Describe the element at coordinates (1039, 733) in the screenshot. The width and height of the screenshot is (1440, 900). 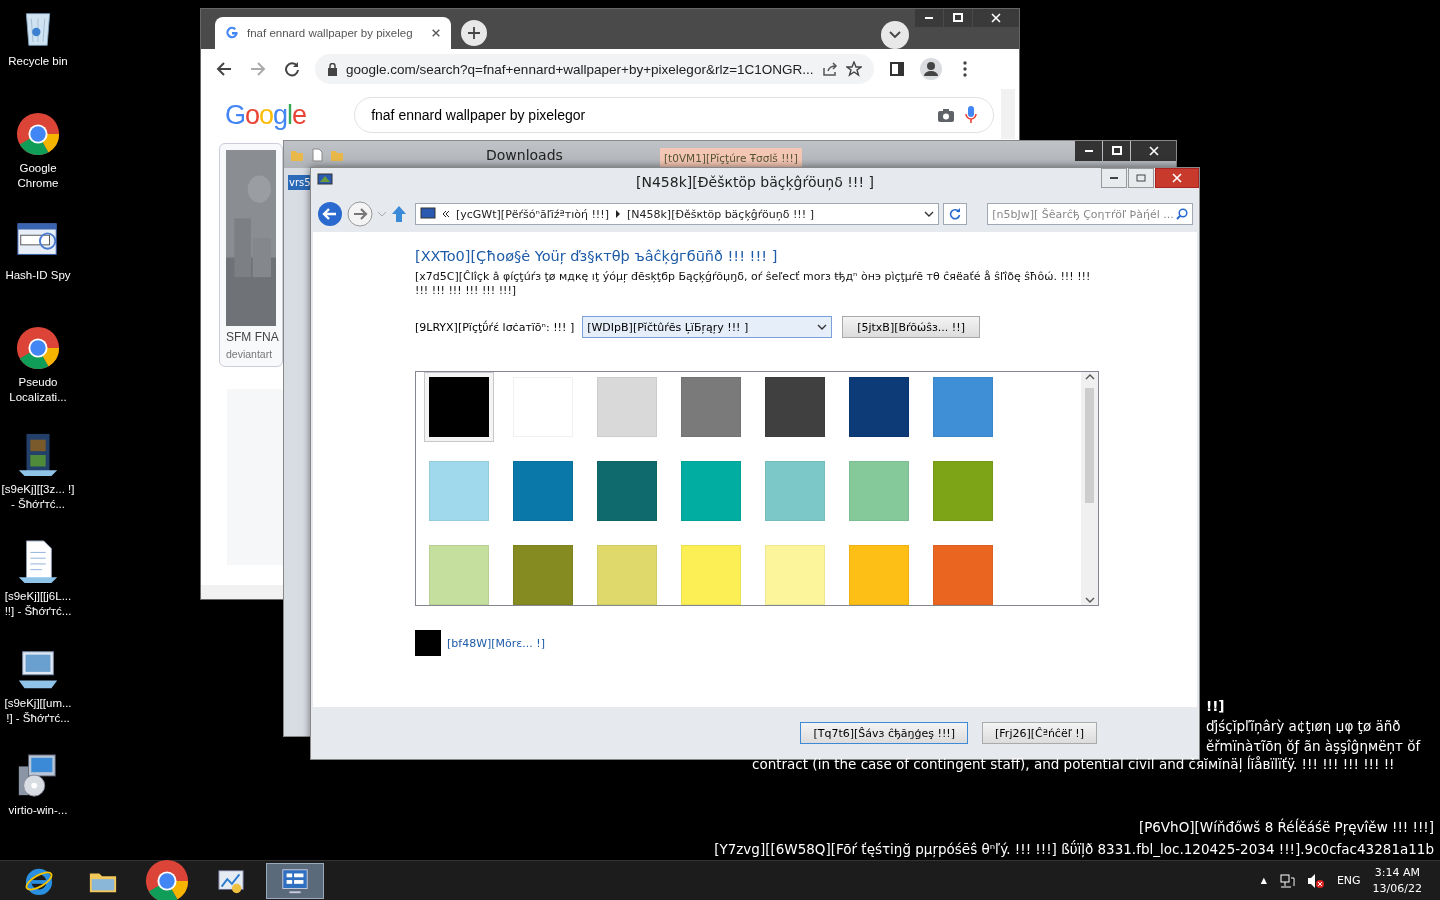
I see `cancel-button: [Frj26][Ĉªńĉëľ !]` at that location.